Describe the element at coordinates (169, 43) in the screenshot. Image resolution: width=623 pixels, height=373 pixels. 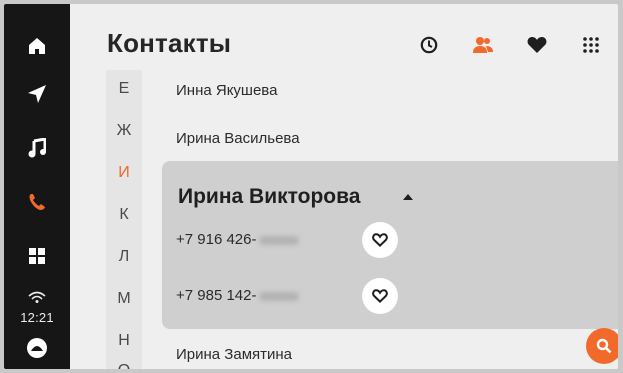
I see `page-title: Контакты` at that location.